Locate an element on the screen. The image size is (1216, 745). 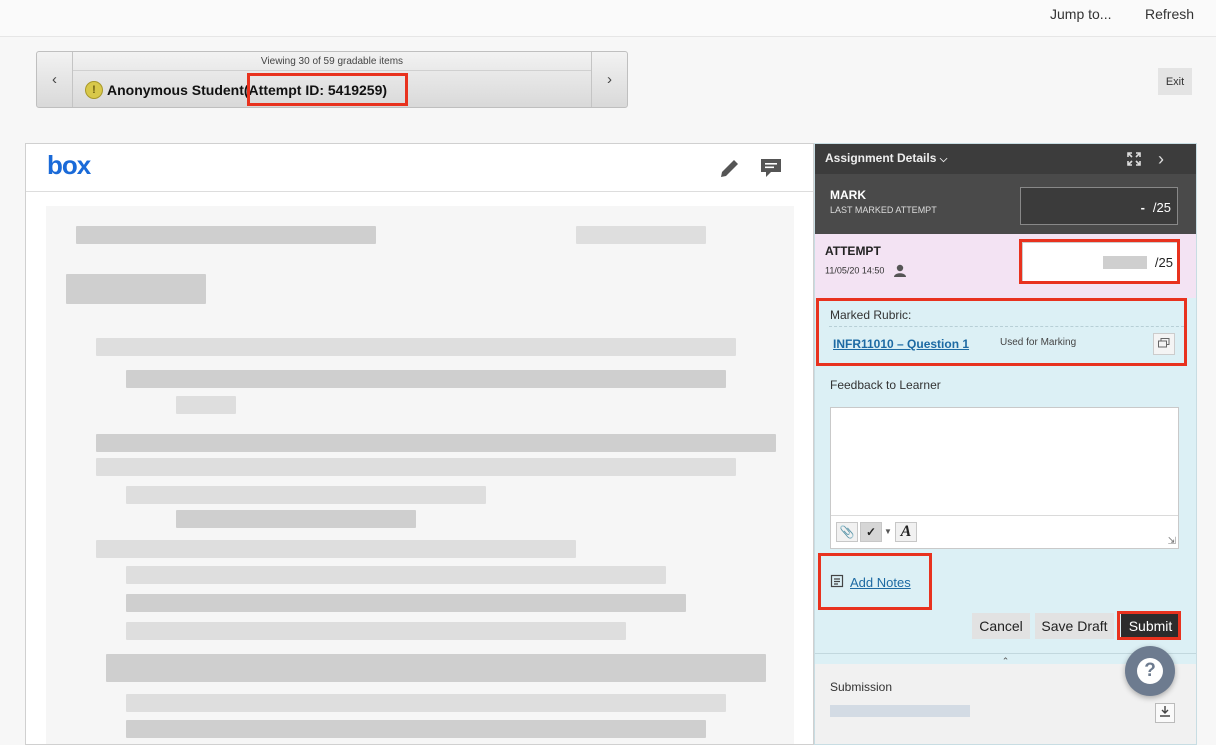
attempt-section: ATTEMPT 11/05/20 14:50 /25 is located at coordinates (1005, 266).